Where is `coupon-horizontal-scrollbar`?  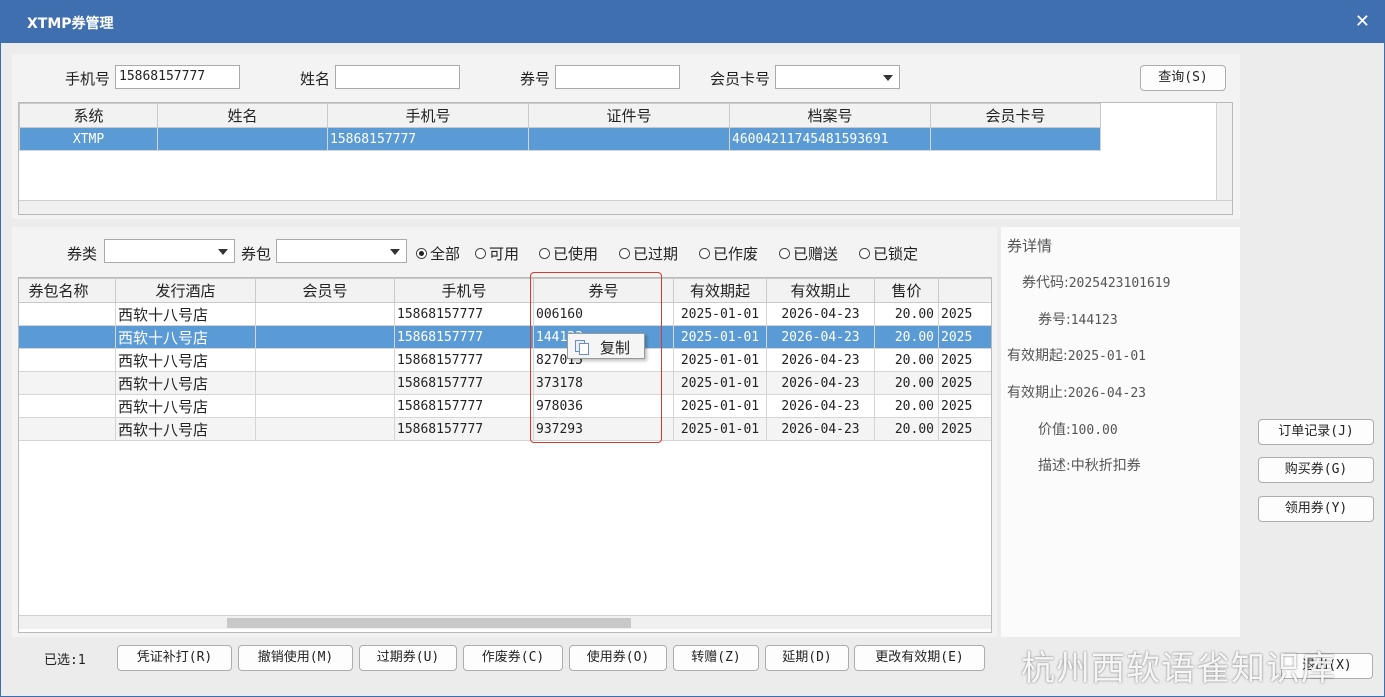 coupon-horizontal-scrollbar is located at coordinates (505, 622).